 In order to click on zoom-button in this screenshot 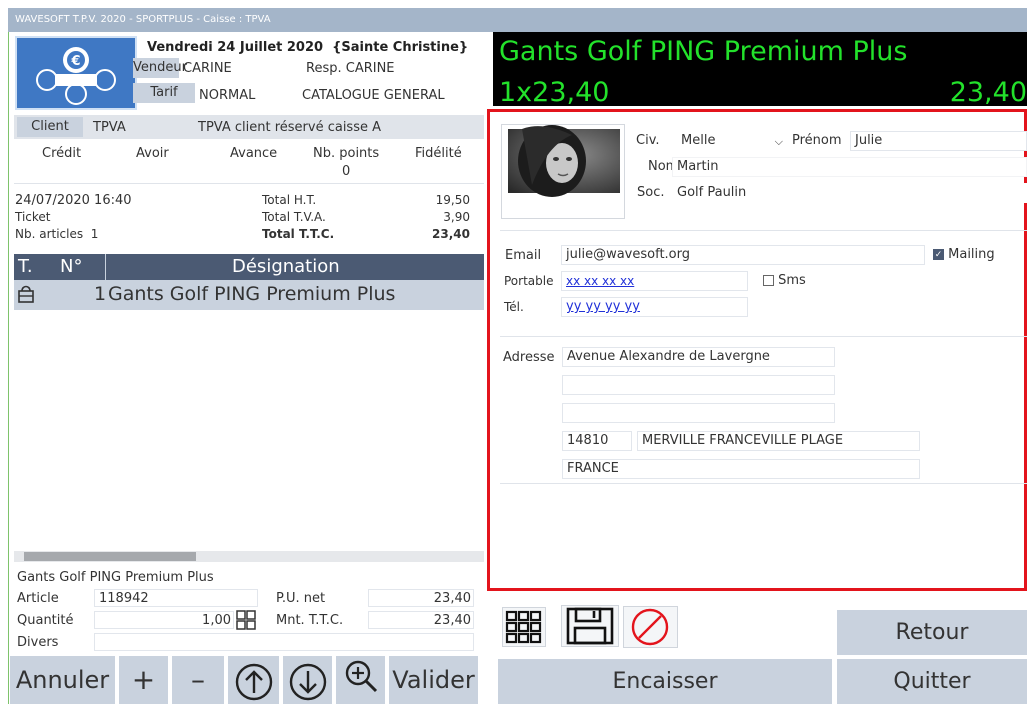, I will do `click(360, 680)`.